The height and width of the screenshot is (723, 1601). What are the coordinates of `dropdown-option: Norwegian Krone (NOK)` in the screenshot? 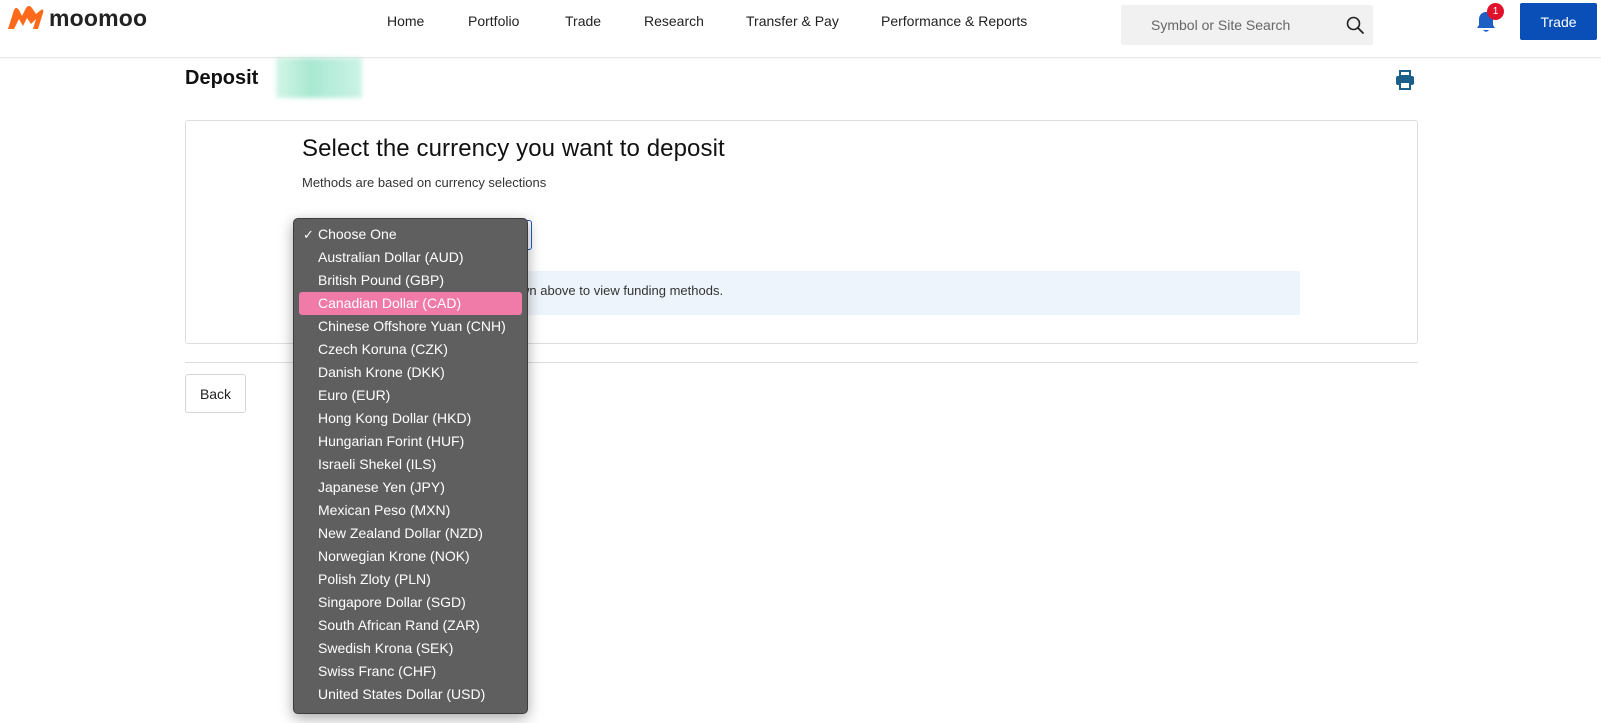 It's located at (410, 556).